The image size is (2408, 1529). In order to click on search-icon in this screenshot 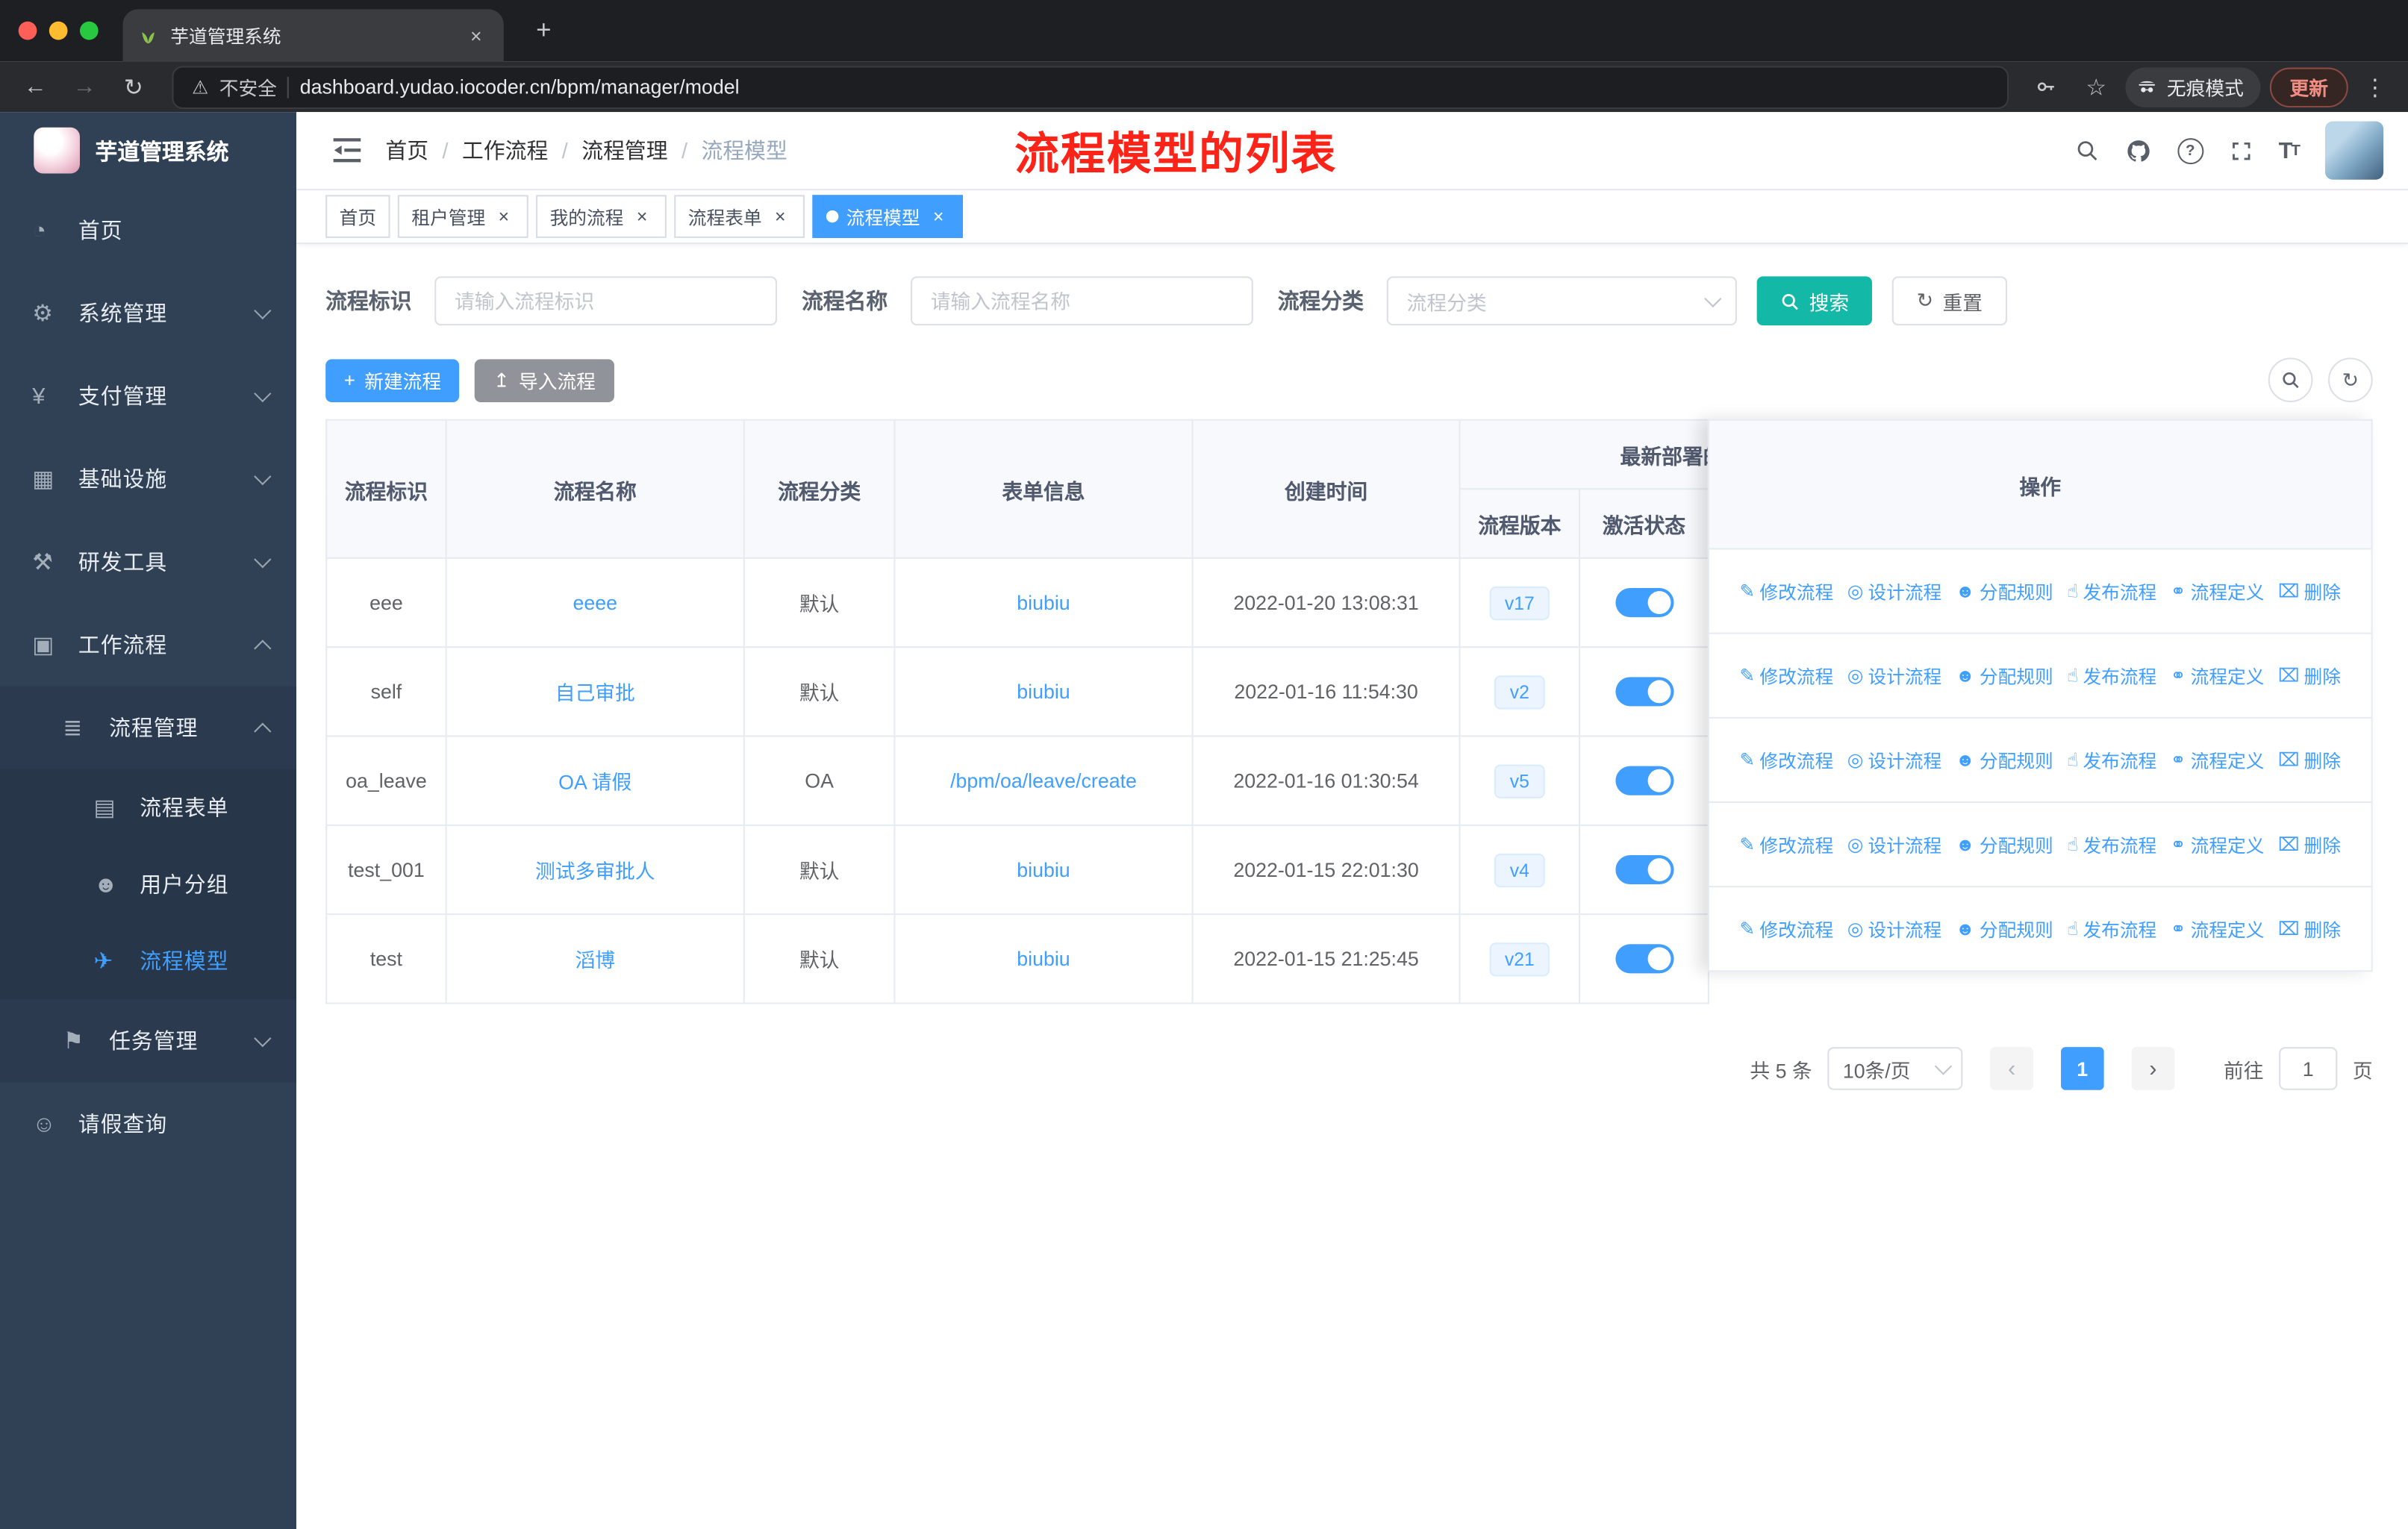, I will do `click(2086, 150)`.